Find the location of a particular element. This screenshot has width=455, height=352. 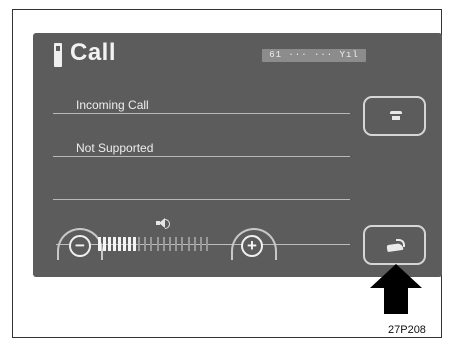

speaker-icon is located at coordinates (163, 223).